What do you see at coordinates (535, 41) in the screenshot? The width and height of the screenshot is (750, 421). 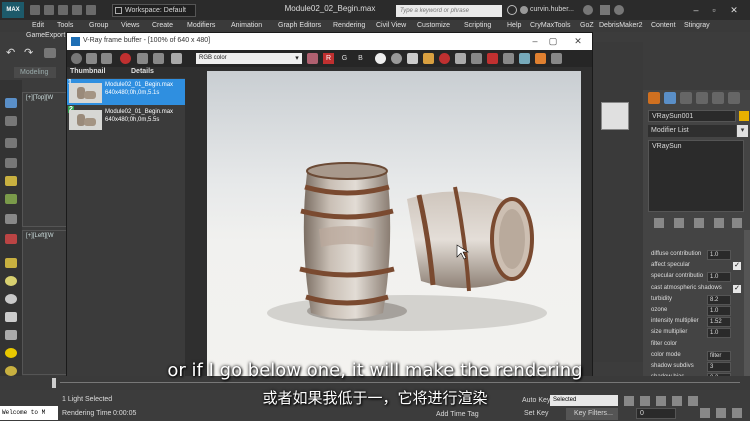 I see `fb-minimize-icon: –` at bounding box center [535, 41].